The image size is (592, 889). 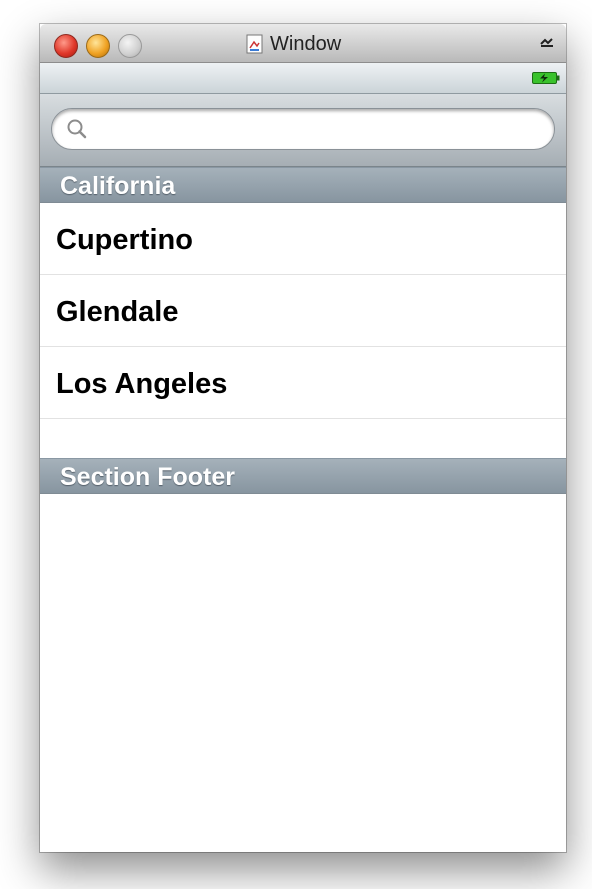 I want to click on search-input, so click(x=318, y=130).